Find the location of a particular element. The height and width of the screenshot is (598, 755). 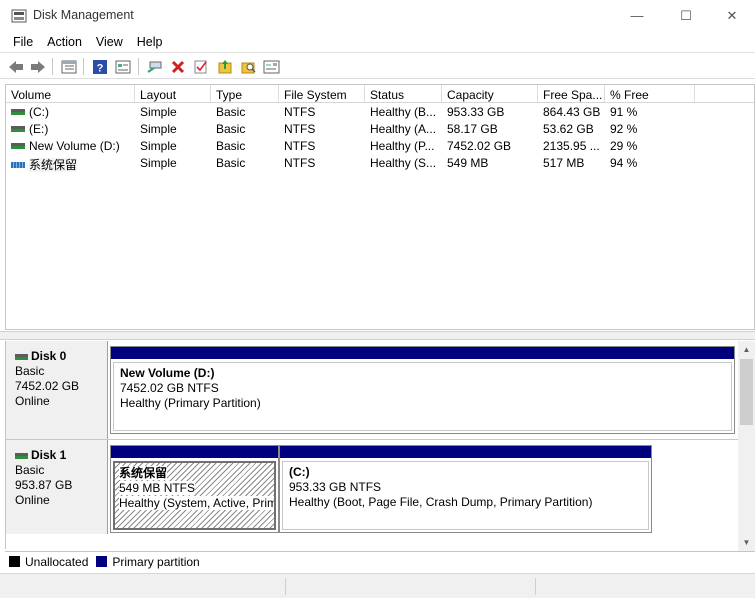

scroll-thumb is located at coordinates (746, 392).